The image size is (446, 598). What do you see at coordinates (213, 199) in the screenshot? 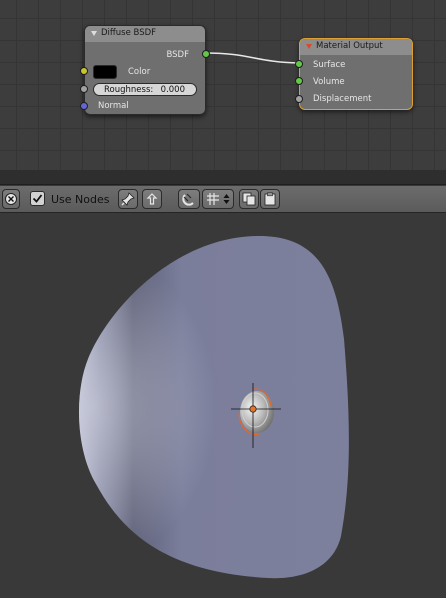
I see `snap-target-icon` at bounding box center [213, 199].